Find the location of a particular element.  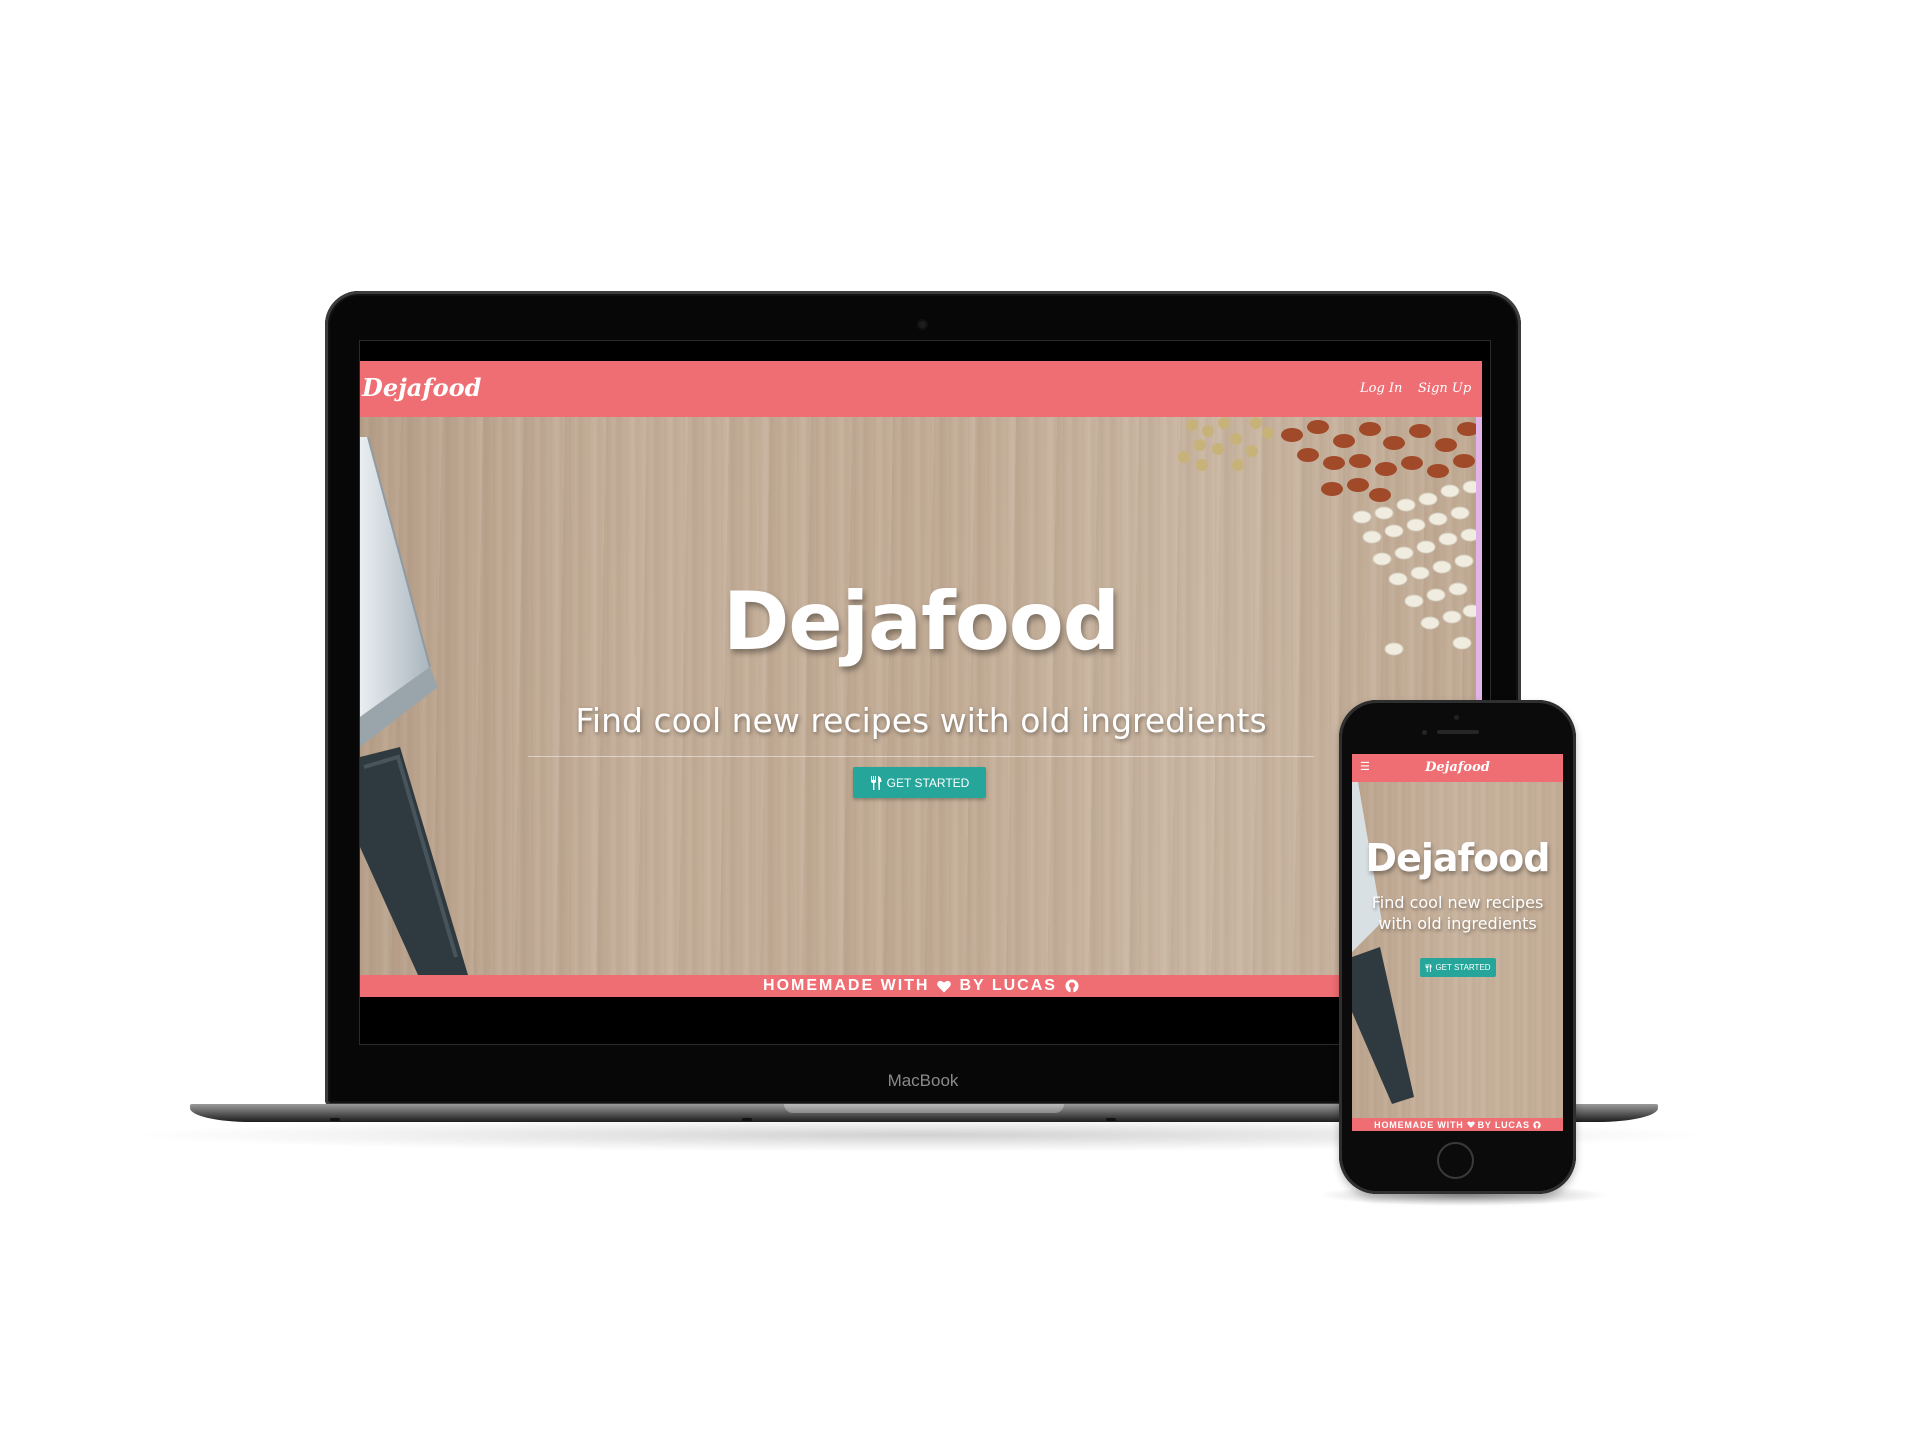

mobile-get-started-label: GET STARTED is located at coordinates (1463, 967).